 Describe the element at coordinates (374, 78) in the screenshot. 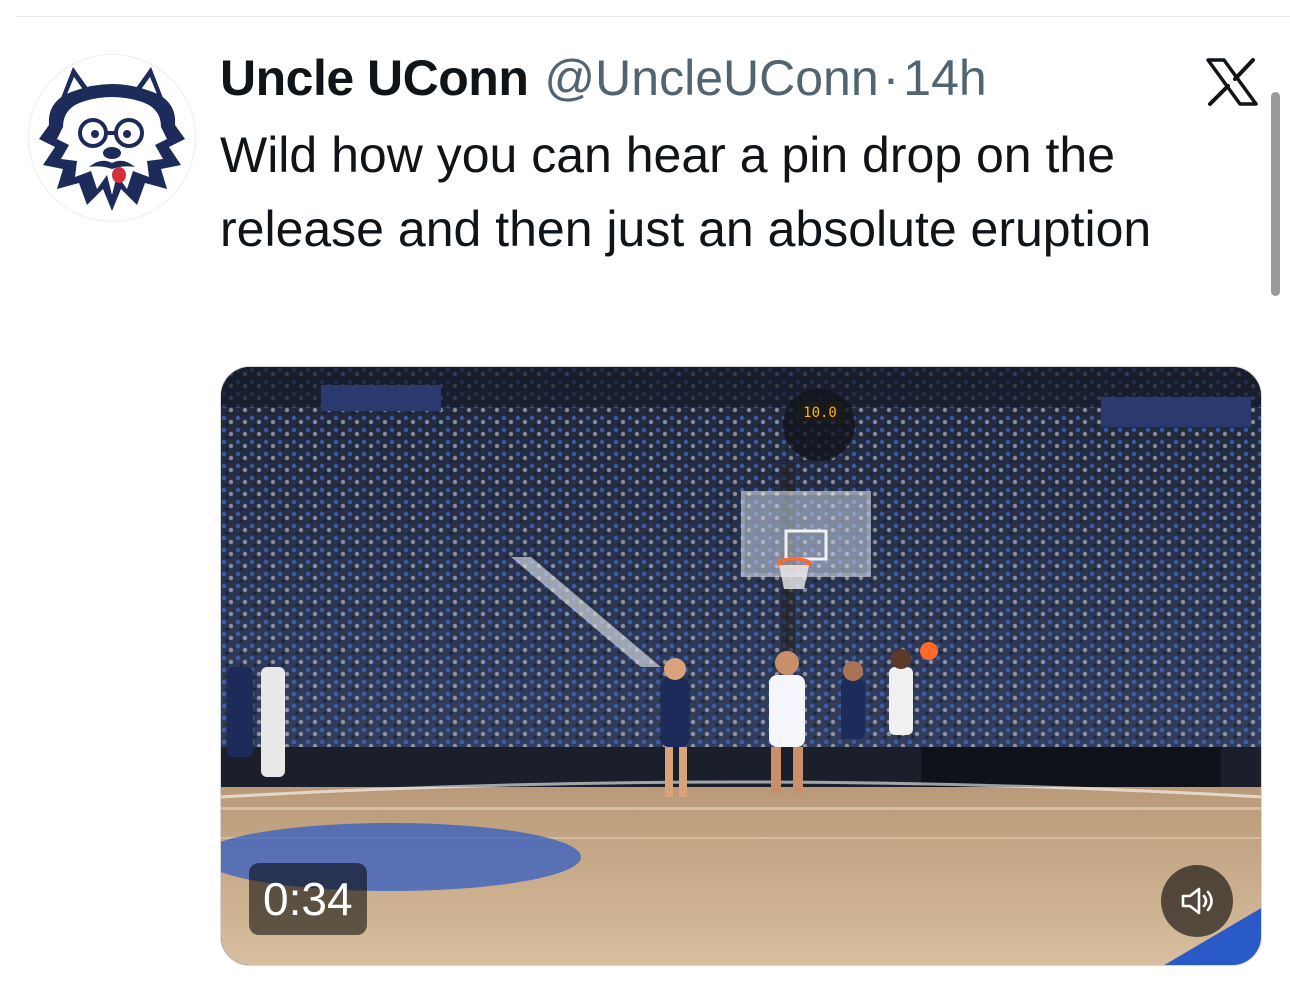

I see `display-name: Uncle UConn` at that location.